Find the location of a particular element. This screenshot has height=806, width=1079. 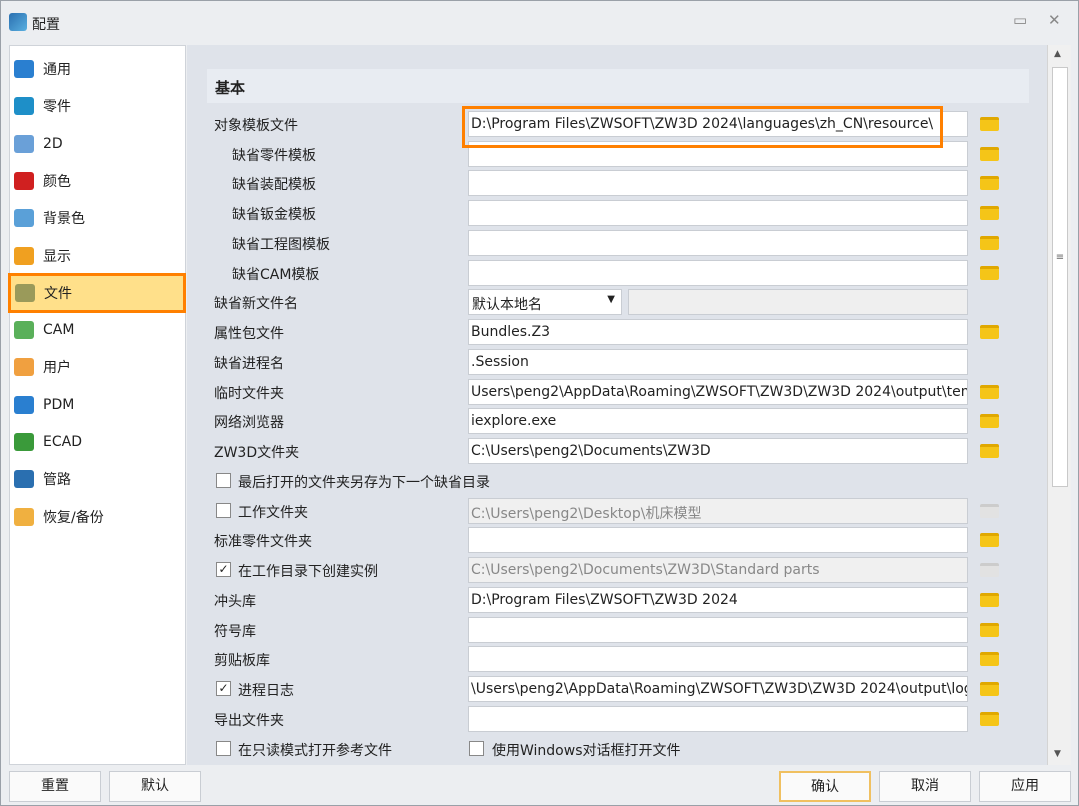

path-input: Bundles.Z3 is located at coordinates (718, 332).